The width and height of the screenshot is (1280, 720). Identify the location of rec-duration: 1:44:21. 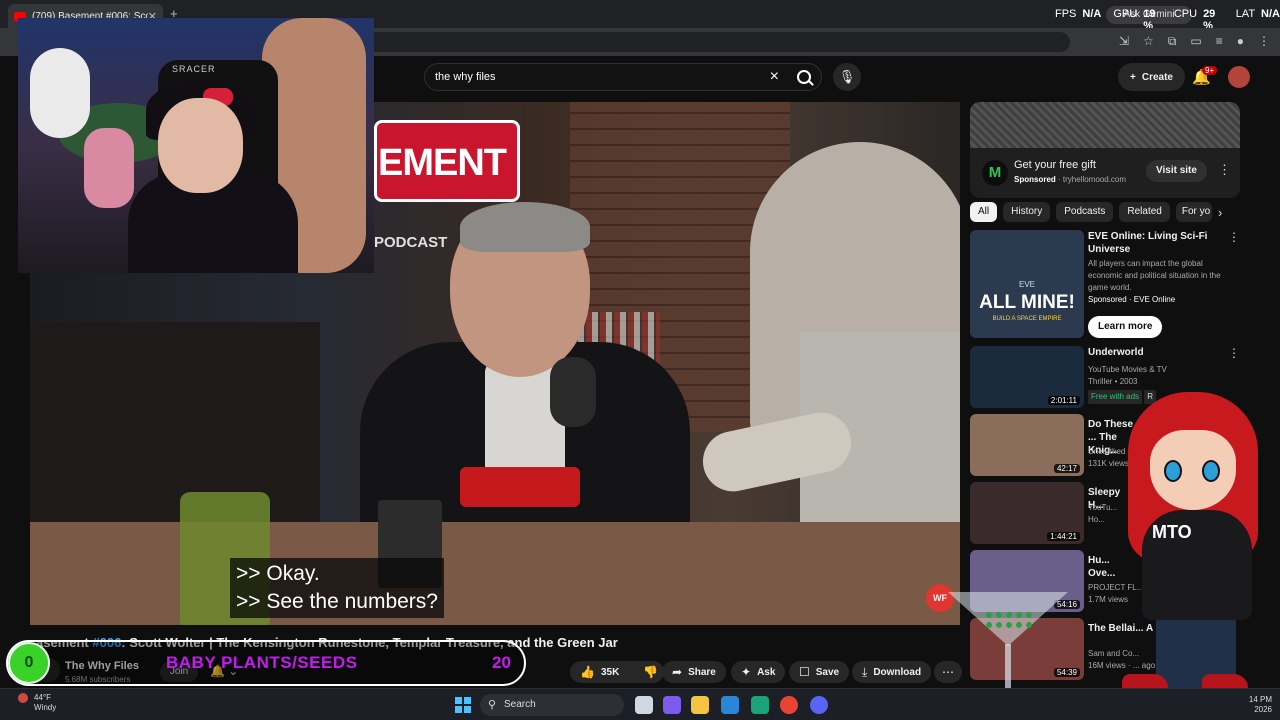
(1063, 536).